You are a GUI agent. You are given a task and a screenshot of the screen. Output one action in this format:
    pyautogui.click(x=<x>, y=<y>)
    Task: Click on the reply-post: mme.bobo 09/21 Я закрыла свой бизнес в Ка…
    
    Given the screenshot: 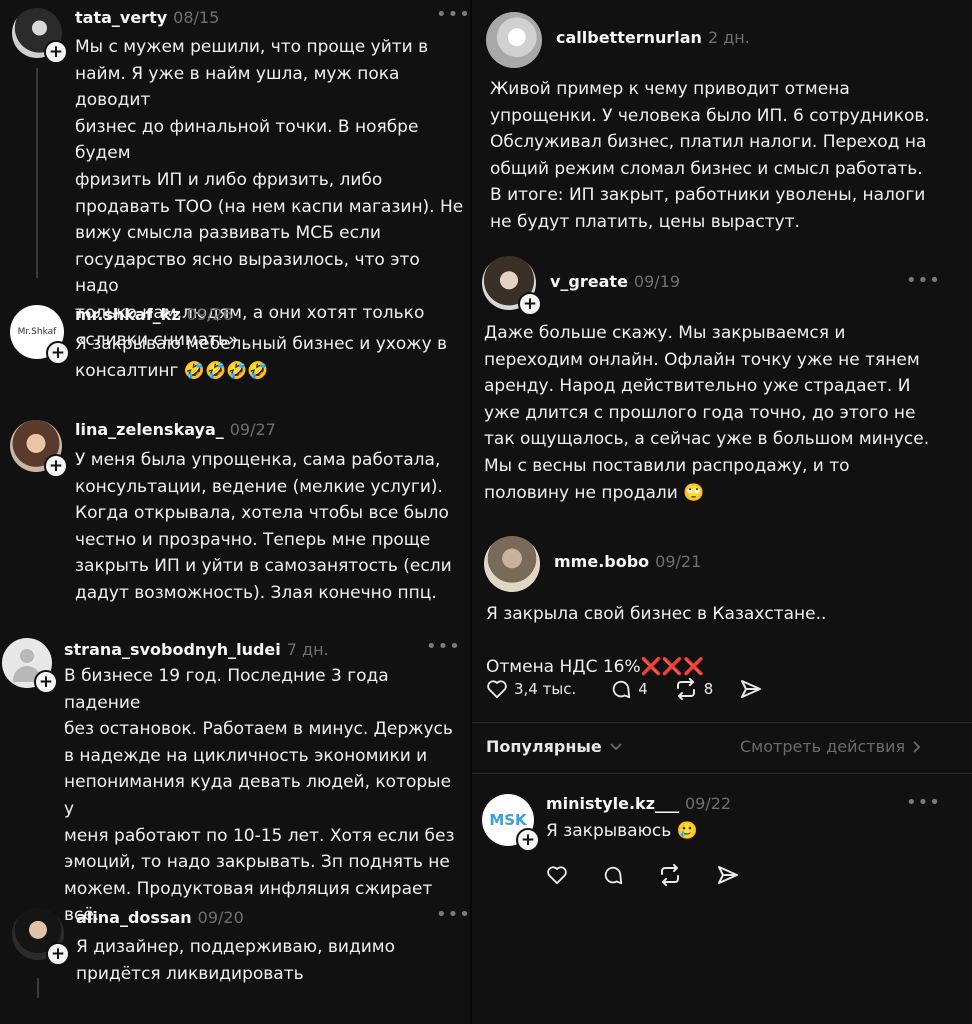 What is the action you would take?
    pyautogui.click(x=722, y=625)
    